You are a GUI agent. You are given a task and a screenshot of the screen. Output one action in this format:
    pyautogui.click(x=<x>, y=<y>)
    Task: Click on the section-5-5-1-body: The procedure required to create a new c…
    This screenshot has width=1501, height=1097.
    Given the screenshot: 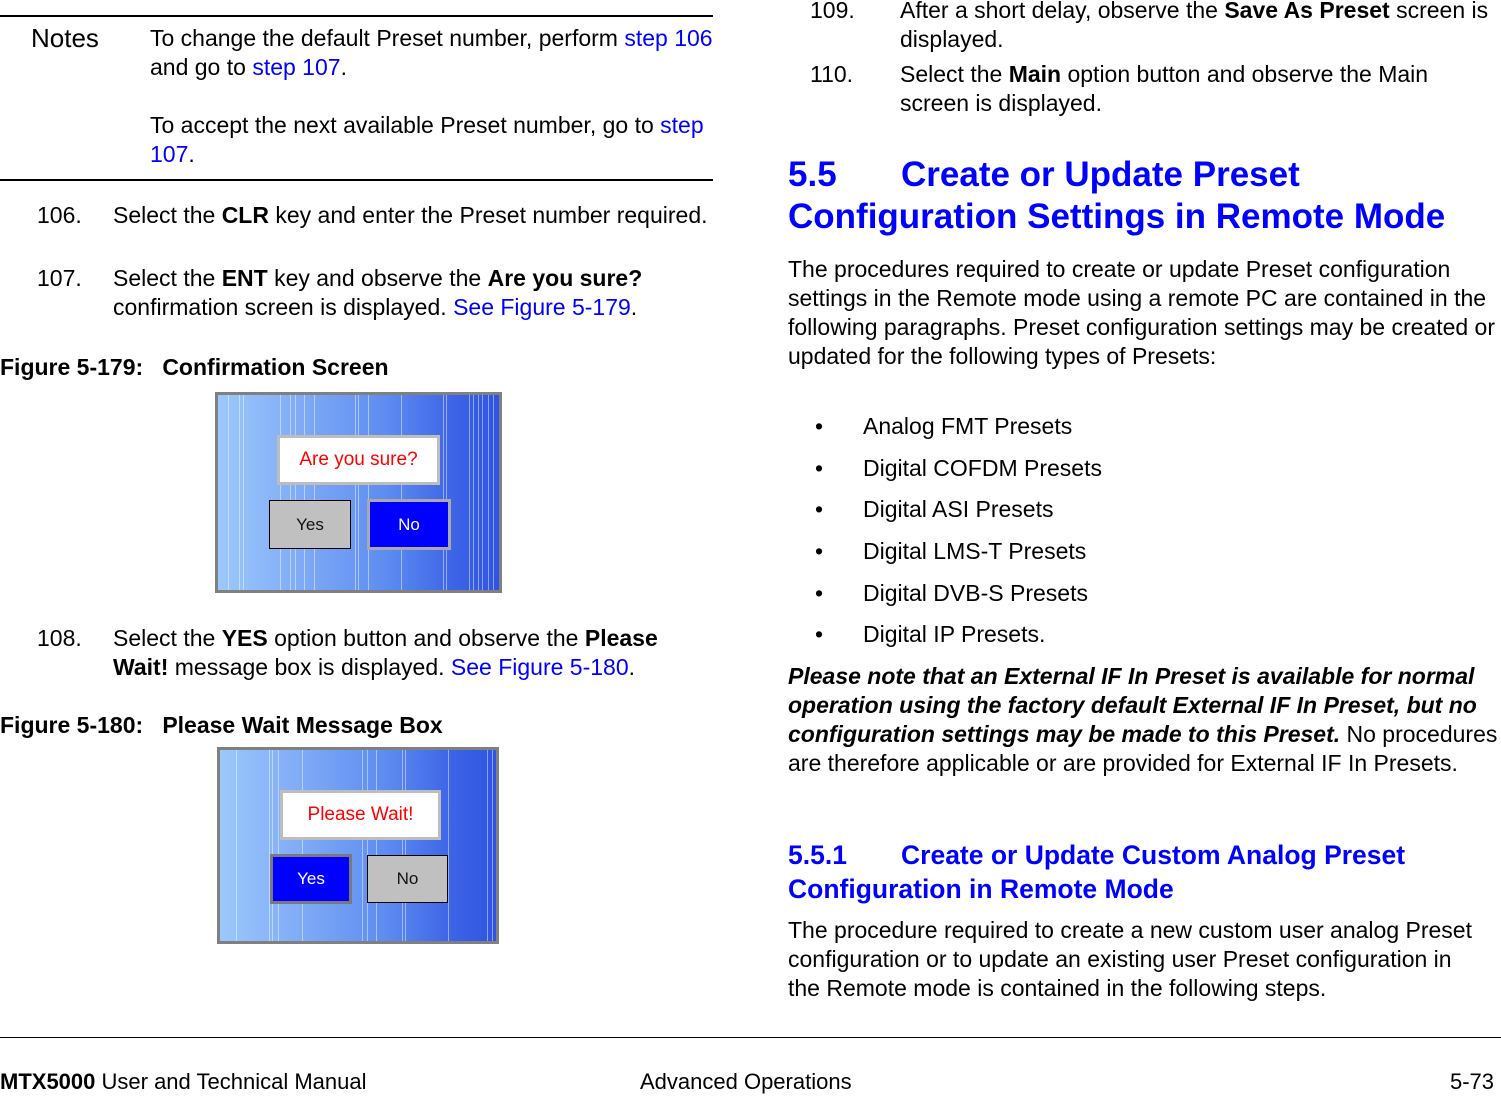 What is the action you would take?
    pyautogui.click(x=1130, y=959)
    